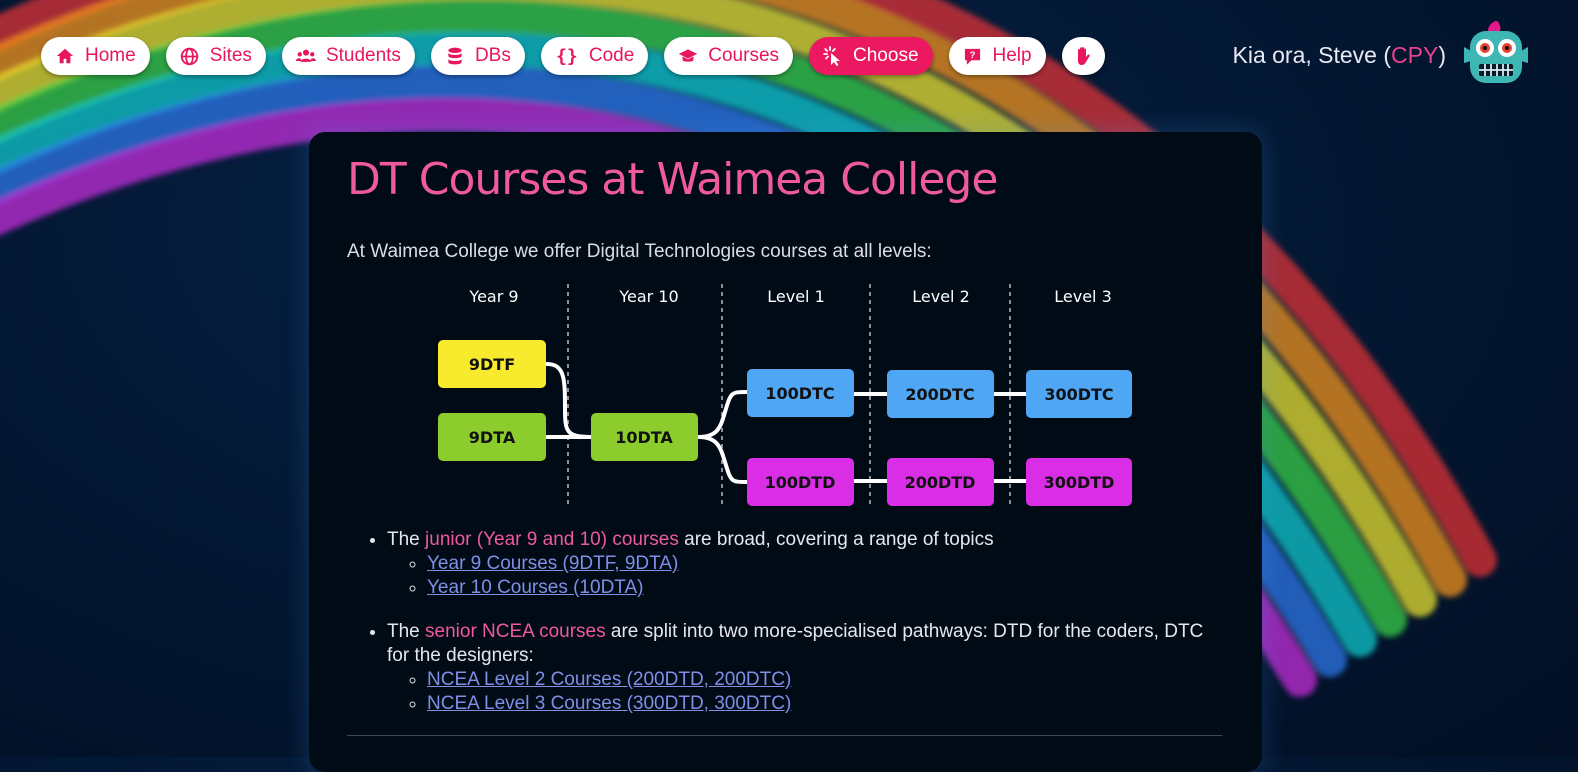 The image size is (1578, 772). I want to click on section-divider, so click(784, 735).